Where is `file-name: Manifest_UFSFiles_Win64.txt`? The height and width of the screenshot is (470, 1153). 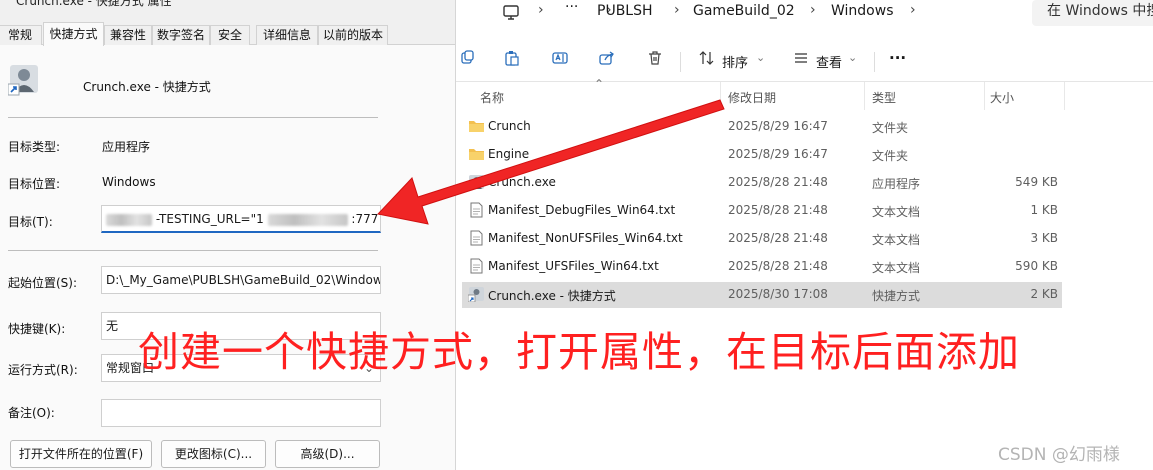
file-name: Manifest_UFSFiles_Win64.txt is located at coordinates (573, 266).